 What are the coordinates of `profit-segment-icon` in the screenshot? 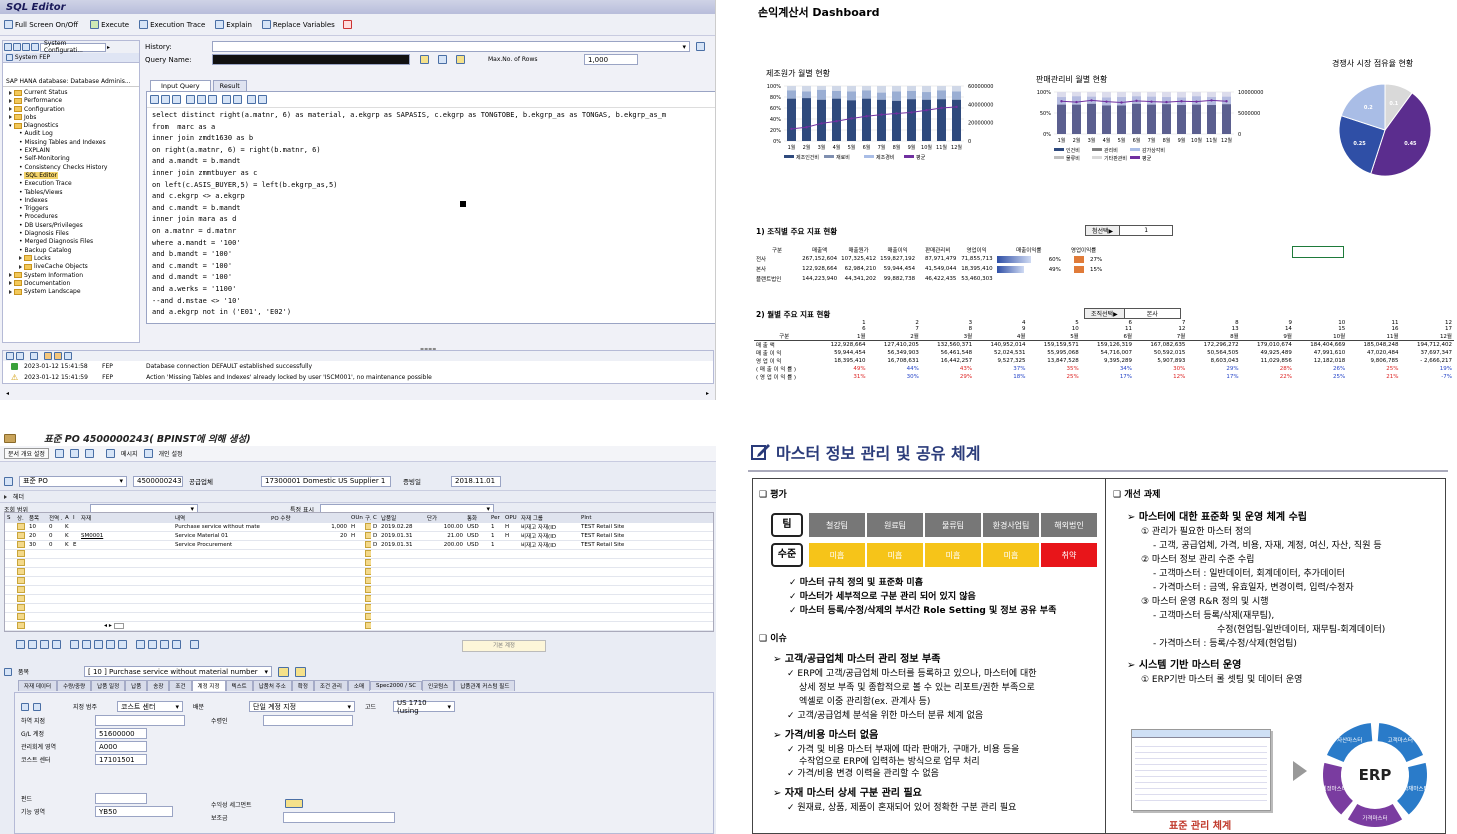 It's located at (294, 803).